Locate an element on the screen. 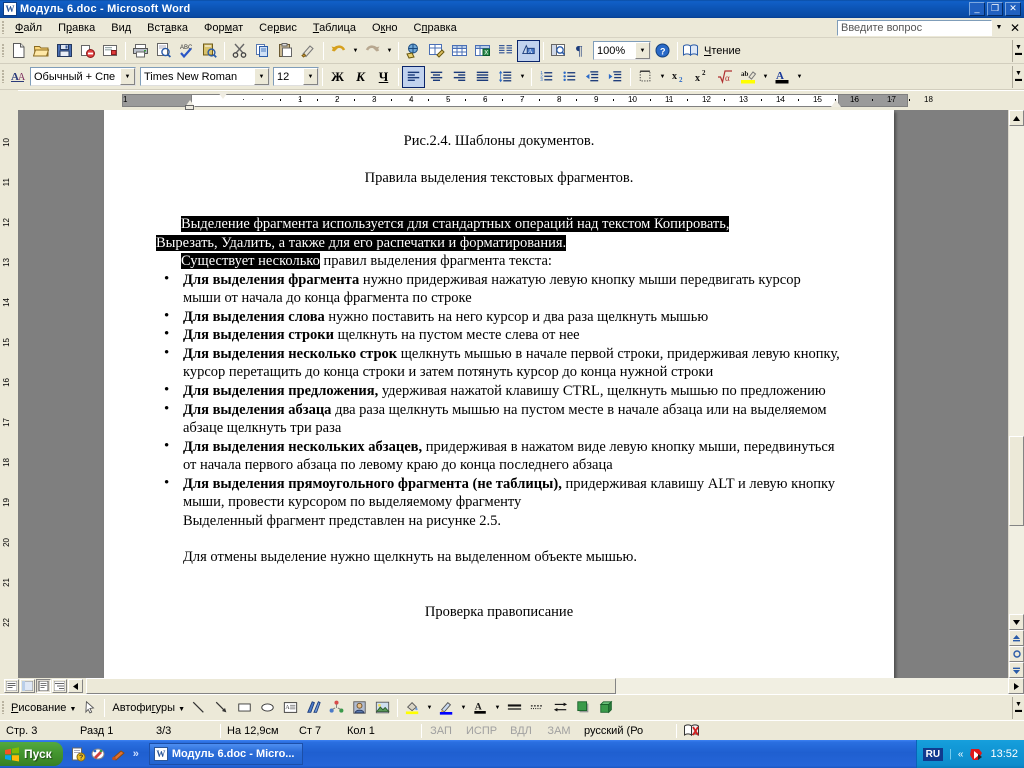  tool-icon is located at coordinates (119, 754).